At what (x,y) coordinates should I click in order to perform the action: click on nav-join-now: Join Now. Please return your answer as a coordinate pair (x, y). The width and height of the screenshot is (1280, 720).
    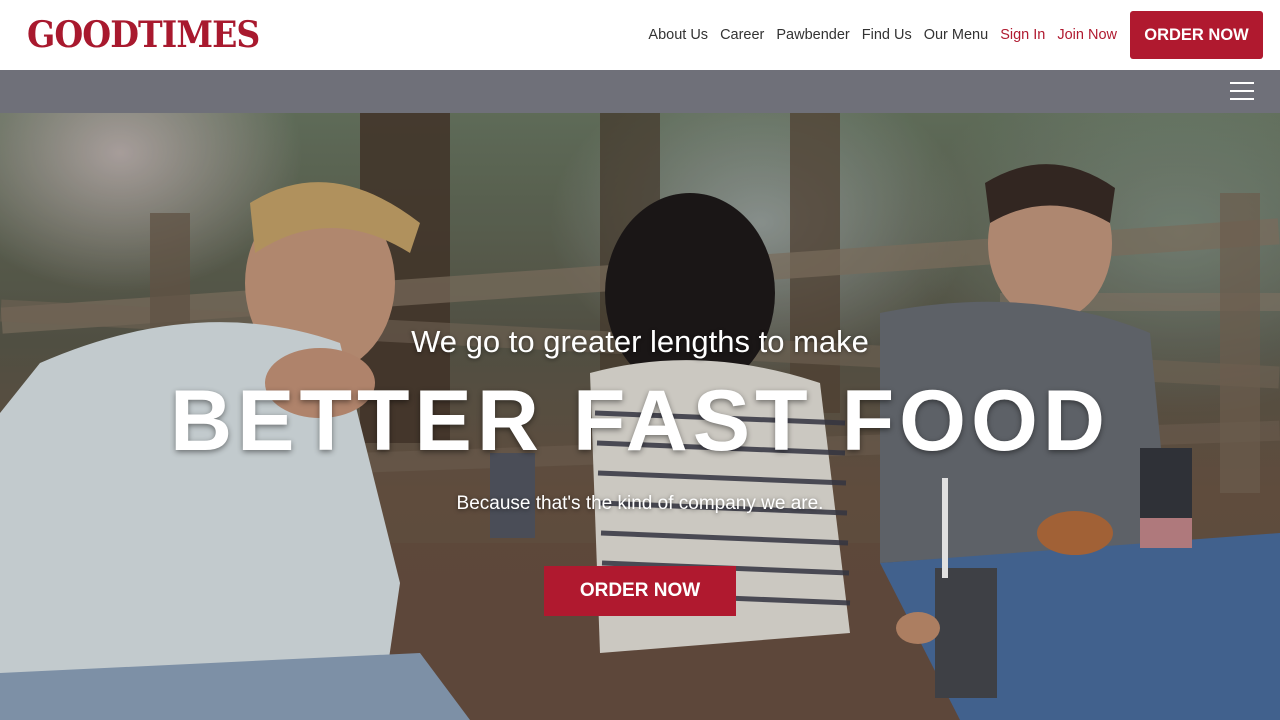
    Looking at the image, I should click on (1087, 35).